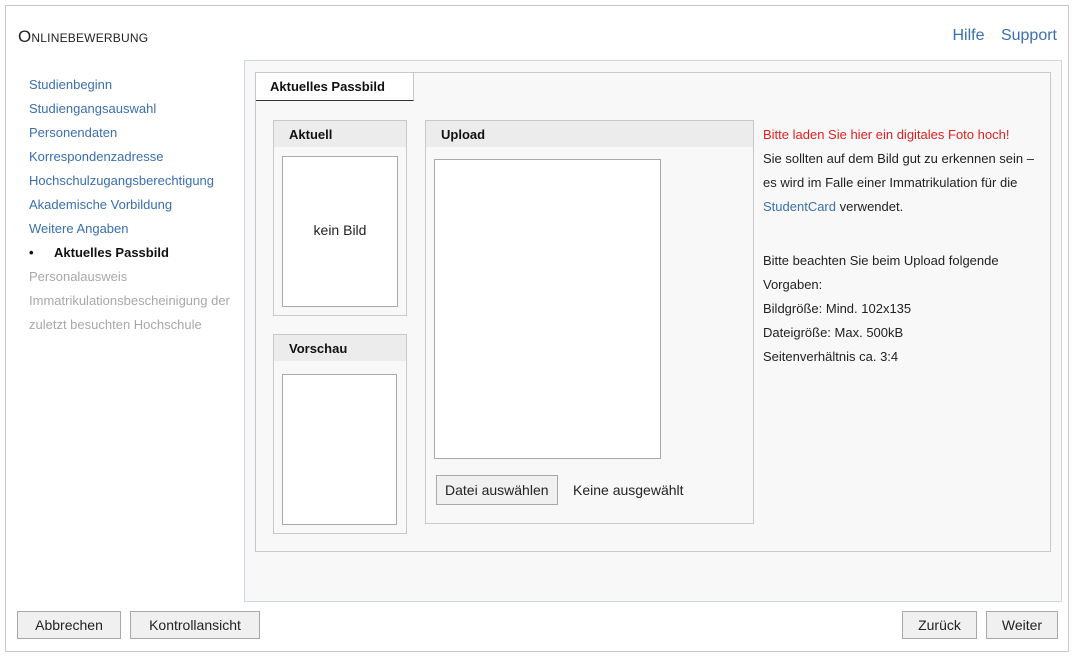 Image resolution: width=1076 pixels, height=656 pixels. I want to click on preview-heading: Vorschau, so click(340, 348).